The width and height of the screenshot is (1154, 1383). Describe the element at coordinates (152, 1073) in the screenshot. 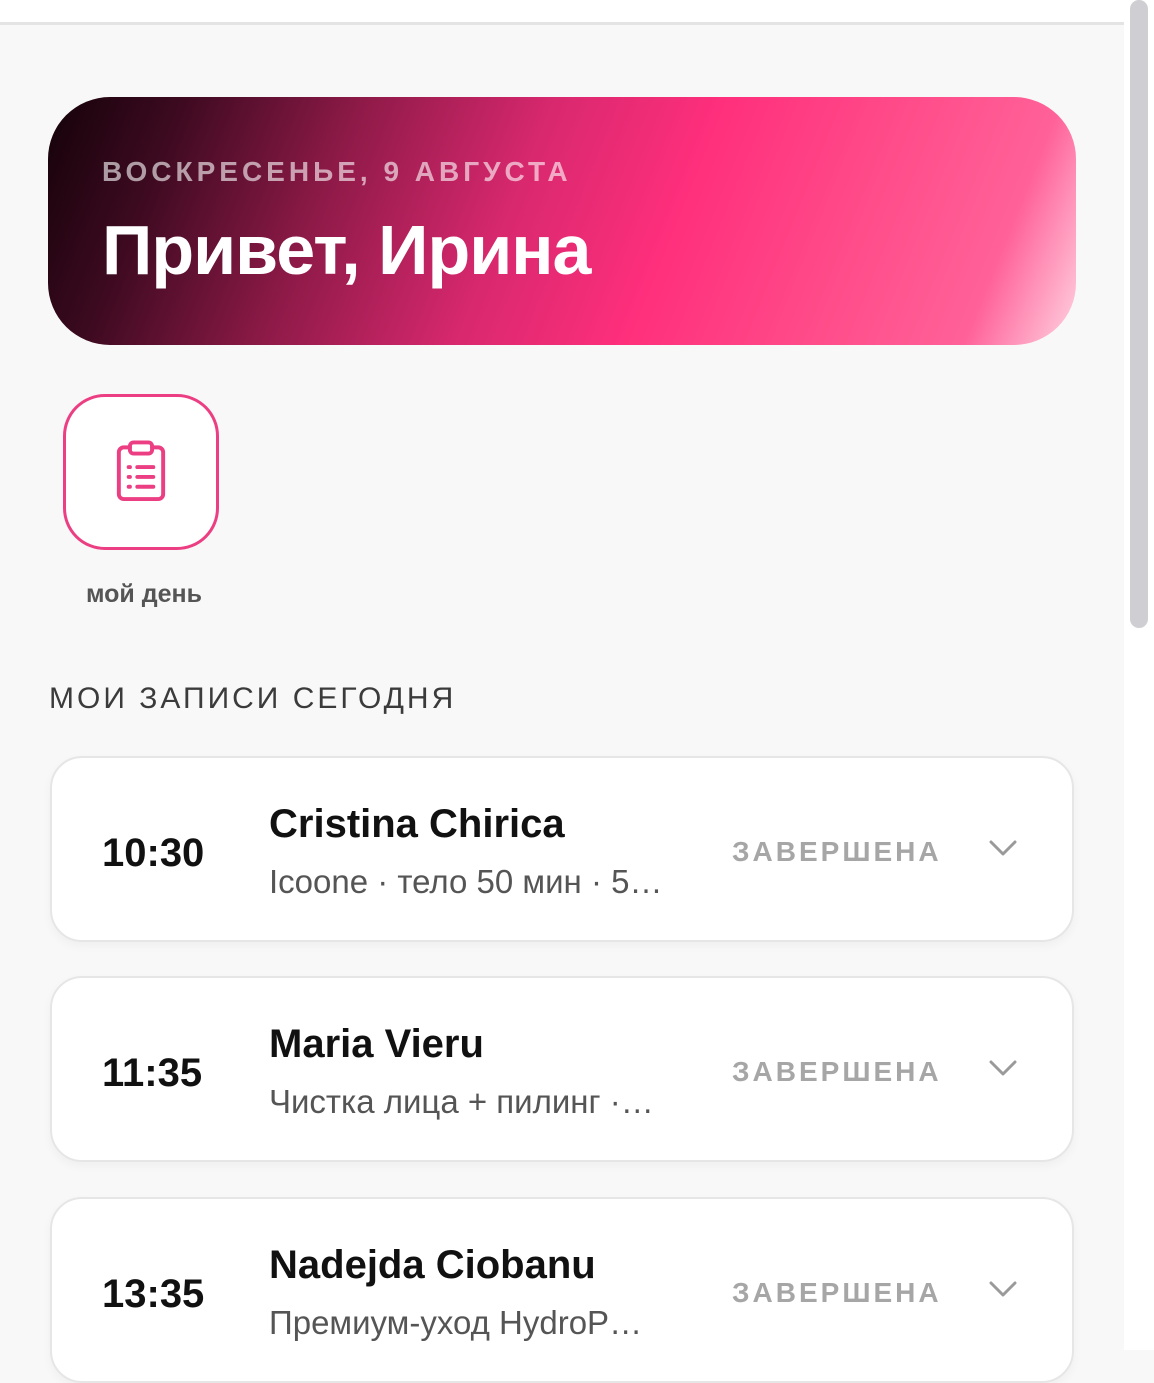

I see `appointment-time: 11:35` at that location.